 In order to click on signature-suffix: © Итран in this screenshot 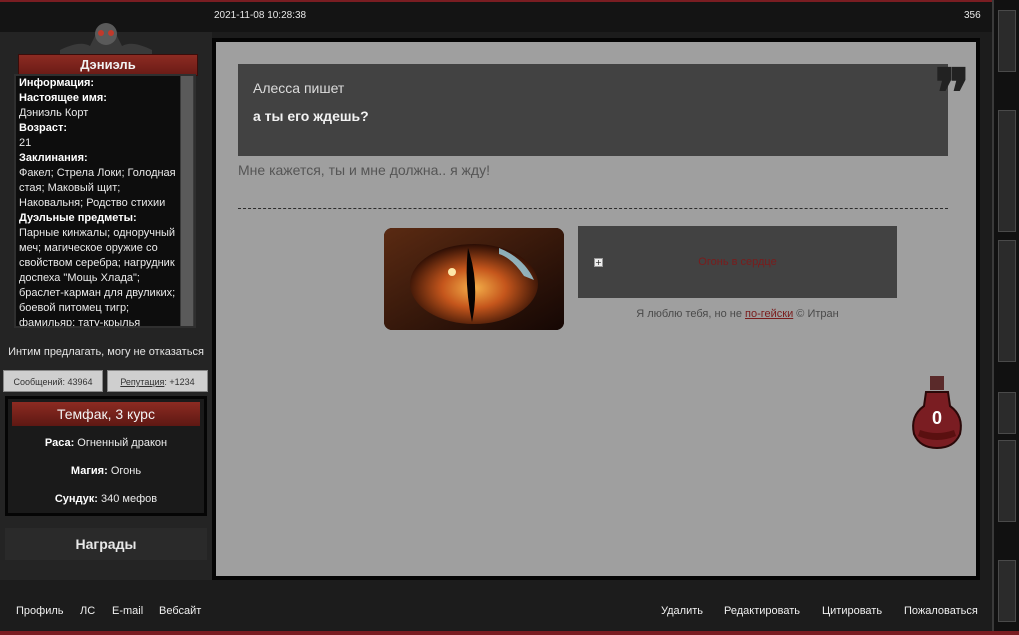, I will do `click(816, 314)`.